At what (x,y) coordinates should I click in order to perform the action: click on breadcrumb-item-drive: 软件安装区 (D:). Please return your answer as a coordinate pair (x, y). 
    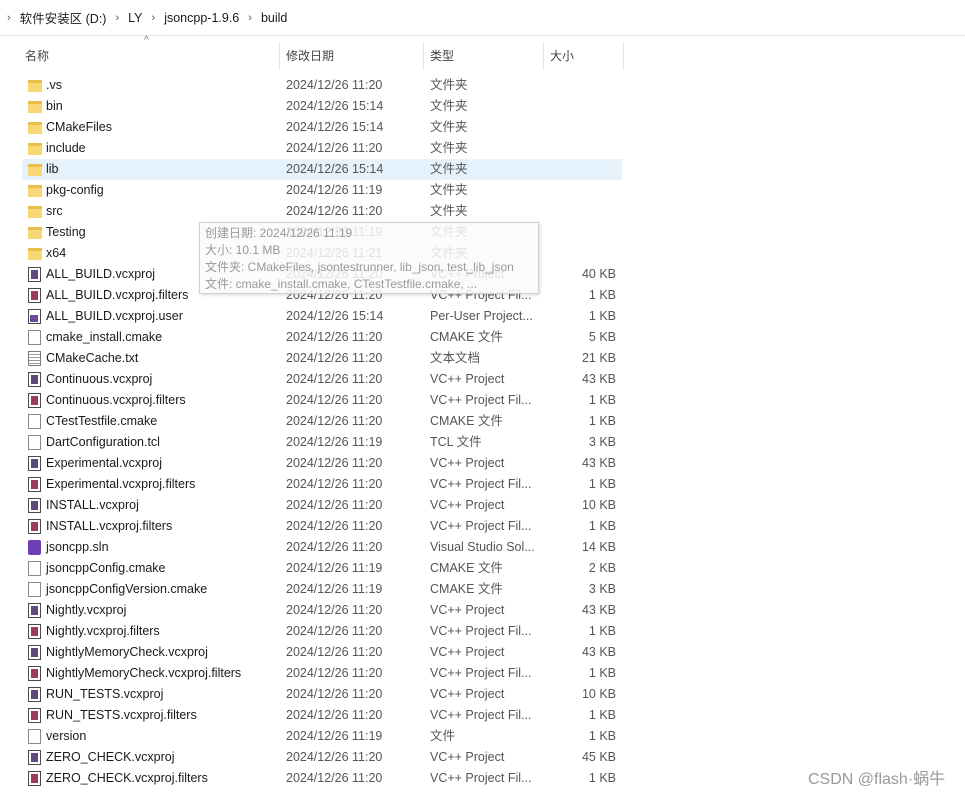
    Looking at the image, I should click on (63, 17).